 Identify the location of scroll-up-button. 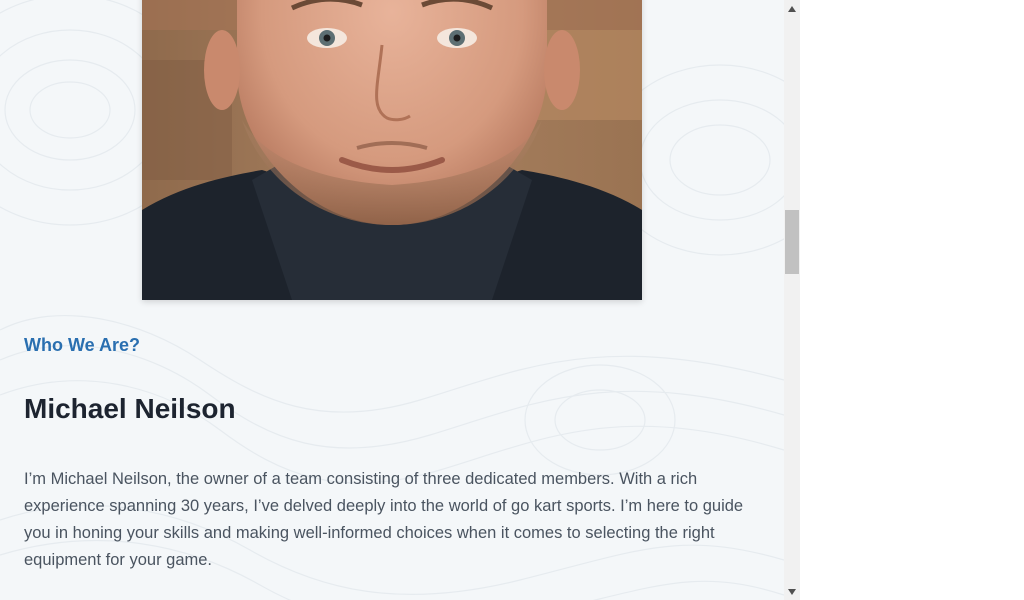
(792, 8).